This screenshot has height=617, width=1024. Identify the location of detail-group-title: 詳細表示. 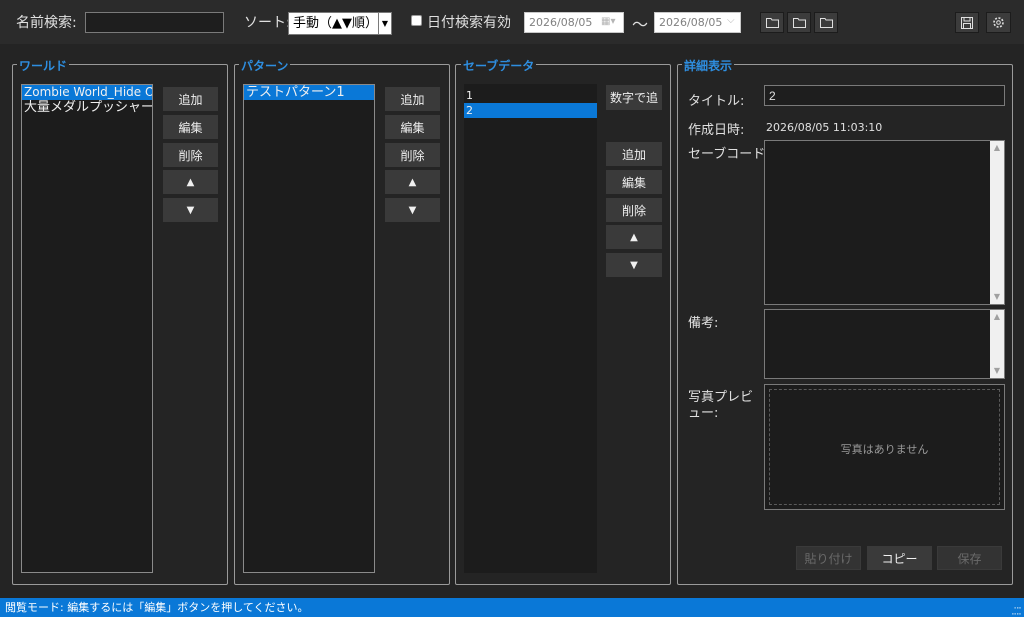
(708, 65).